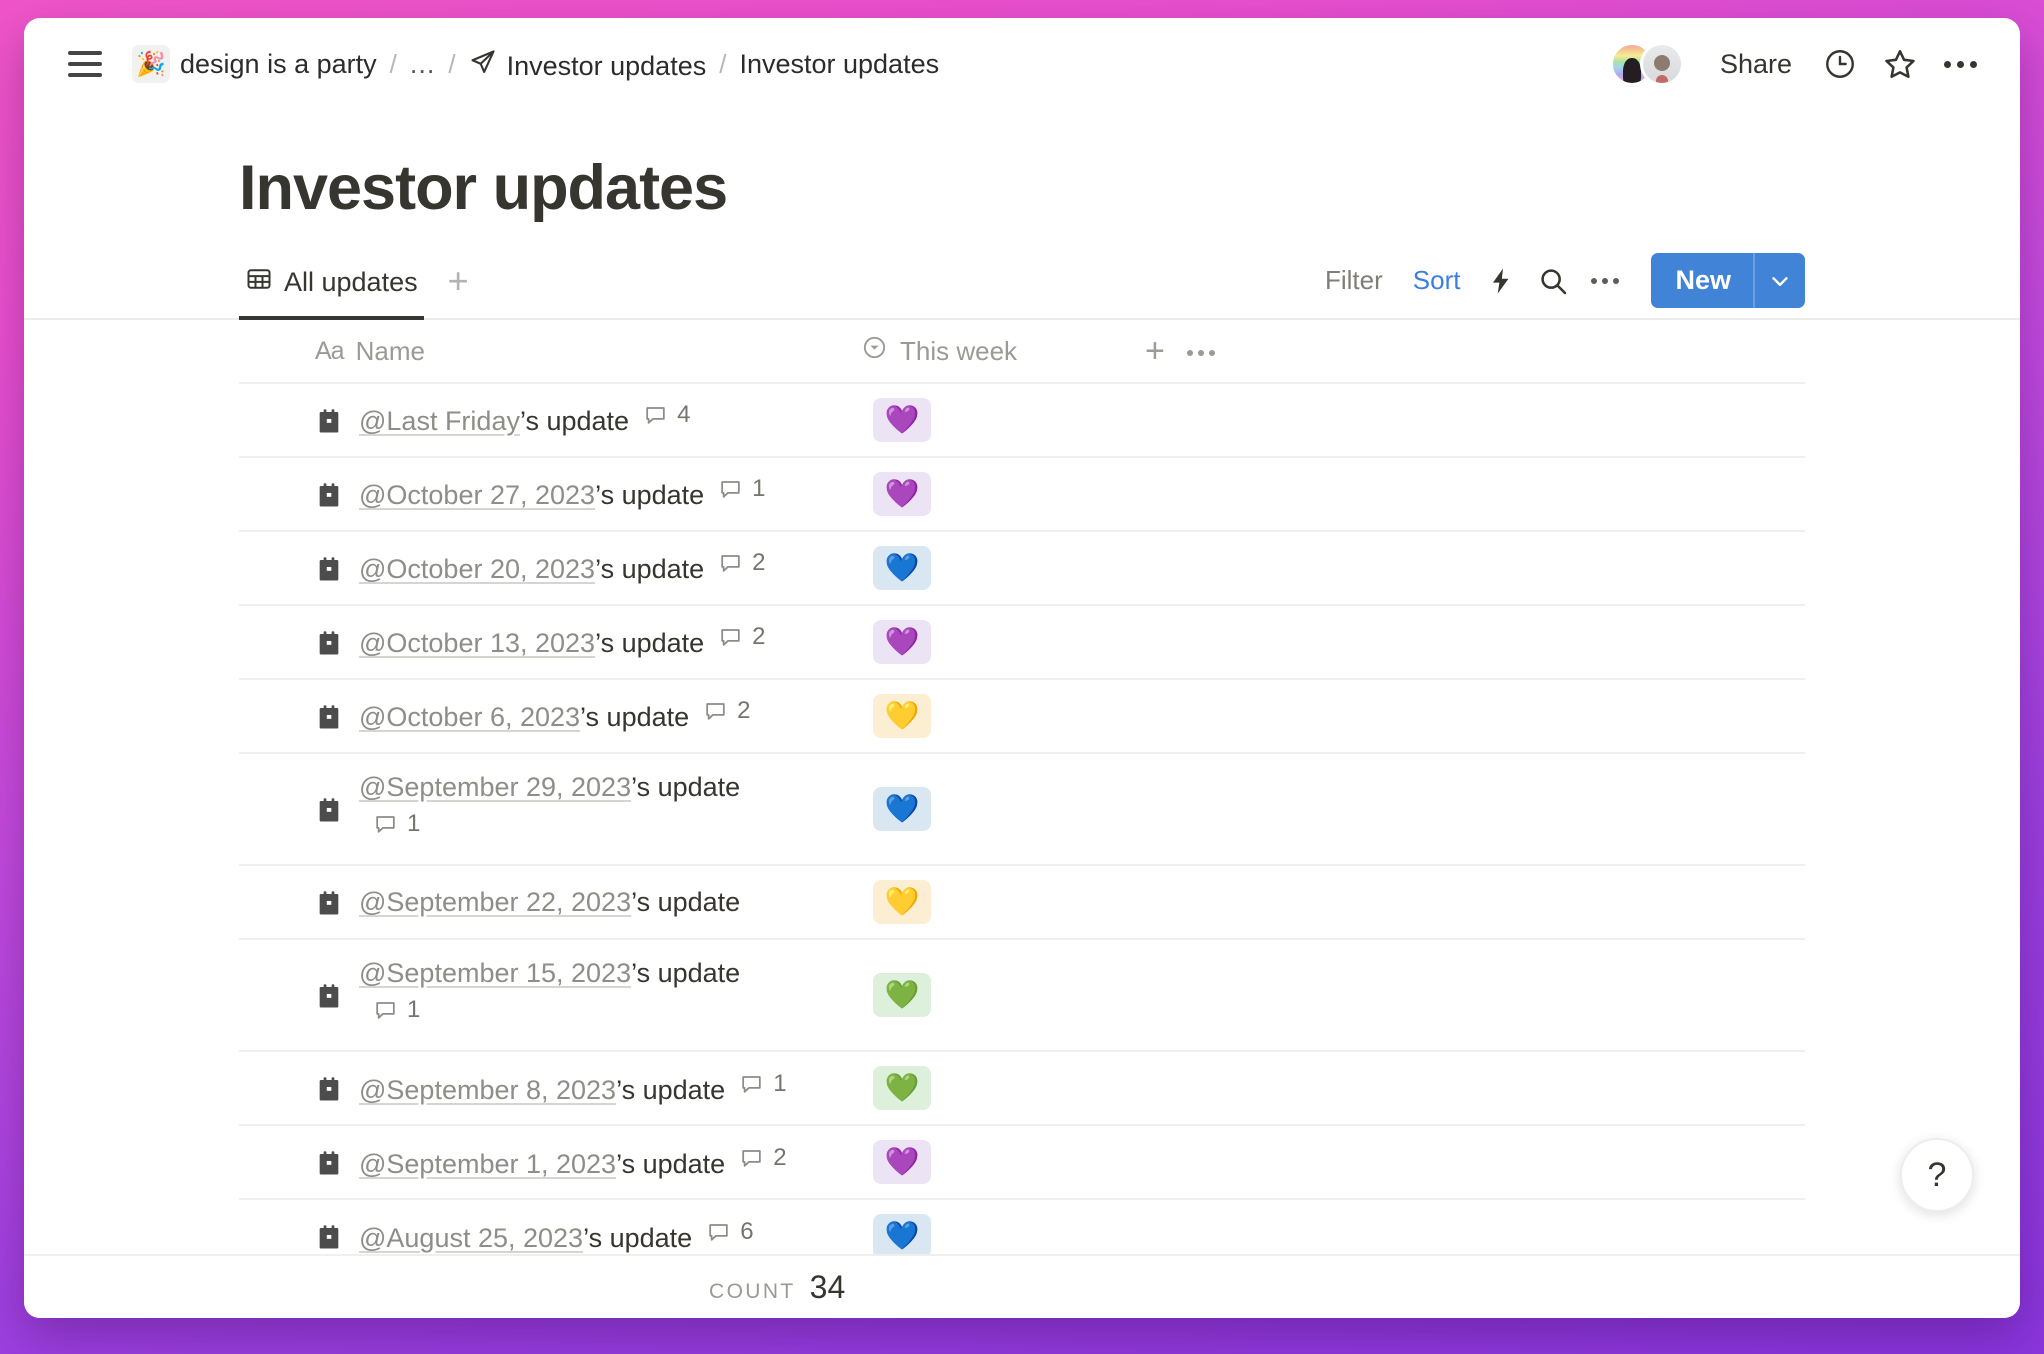  I want to click on table-row: @September 15, 2023’s update 1 💚, so click(1022, 996).